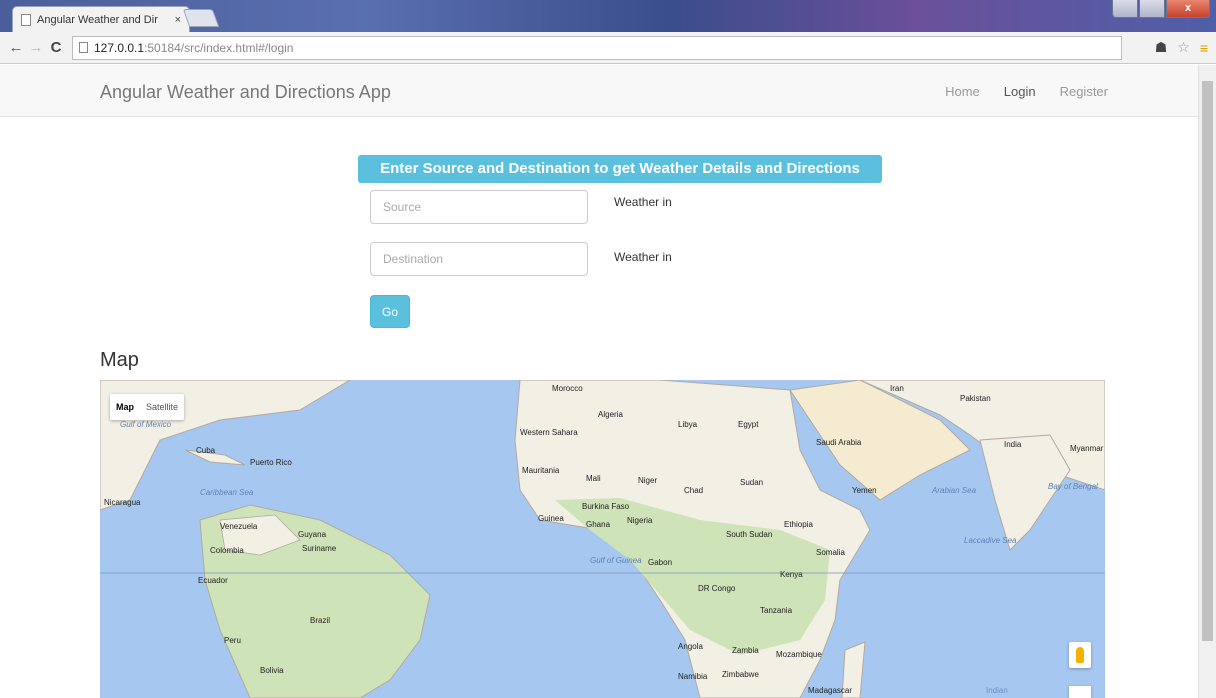 The image size is (1216, 698). I want to click on destination-weather-label: Weather in, so click(643, 257).